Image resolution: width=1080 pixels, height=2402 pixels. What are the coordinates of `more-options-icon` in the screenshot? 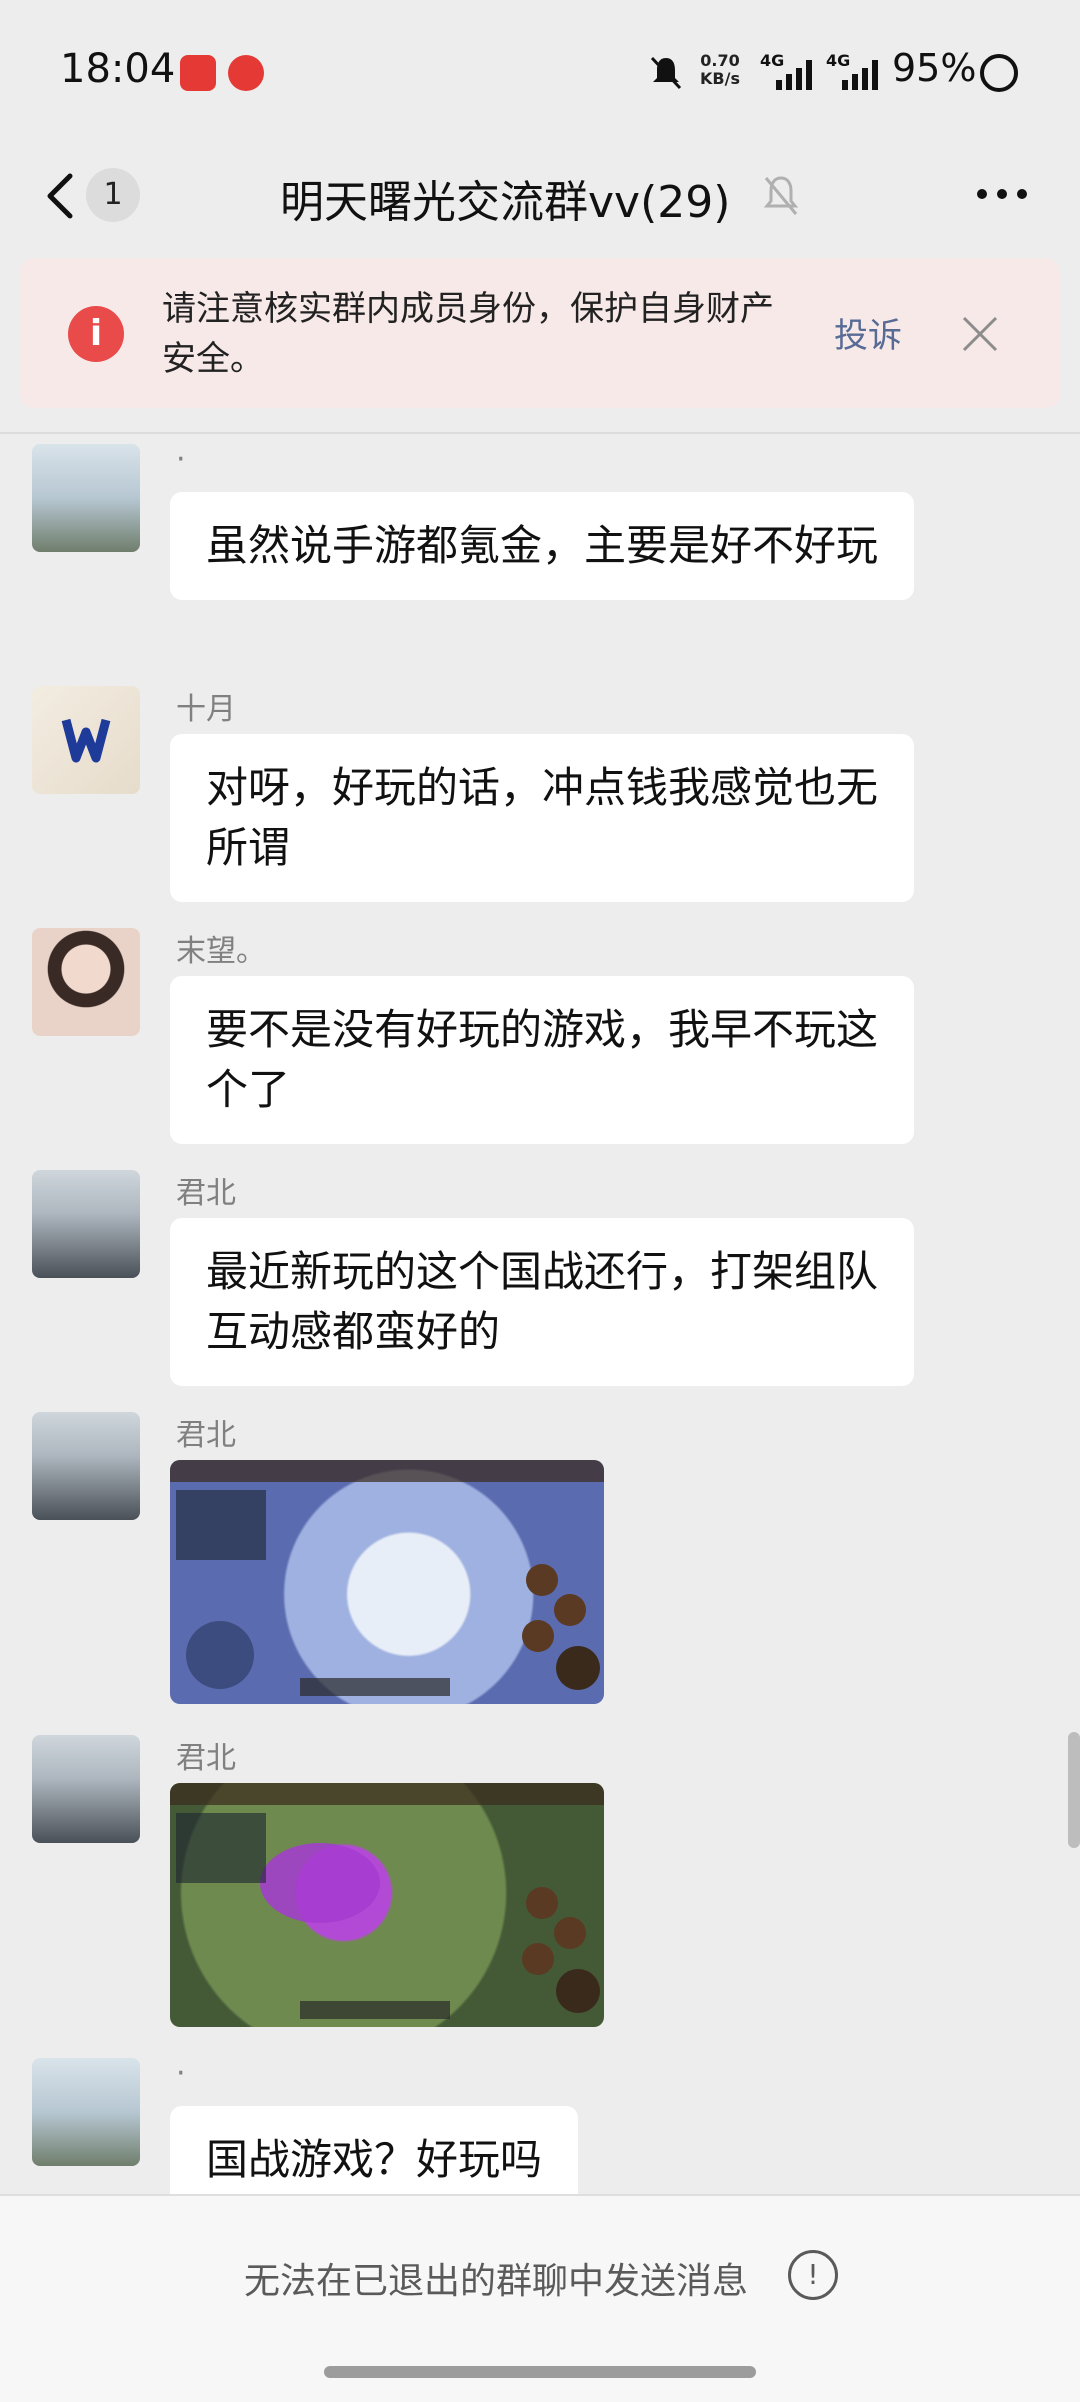 It's located at (1002, 194).